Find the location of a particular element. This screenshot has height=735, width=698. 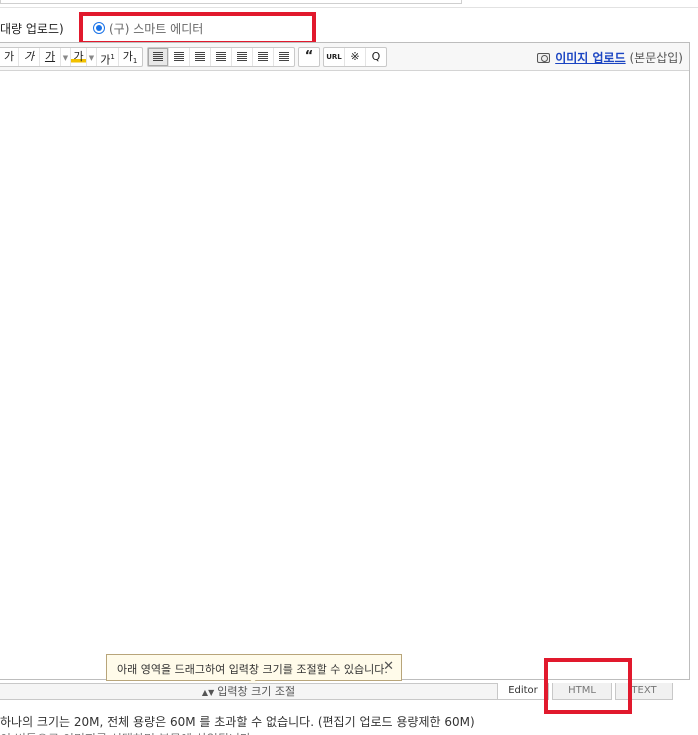

quote-button: “ is located at coordinates (309, 57).